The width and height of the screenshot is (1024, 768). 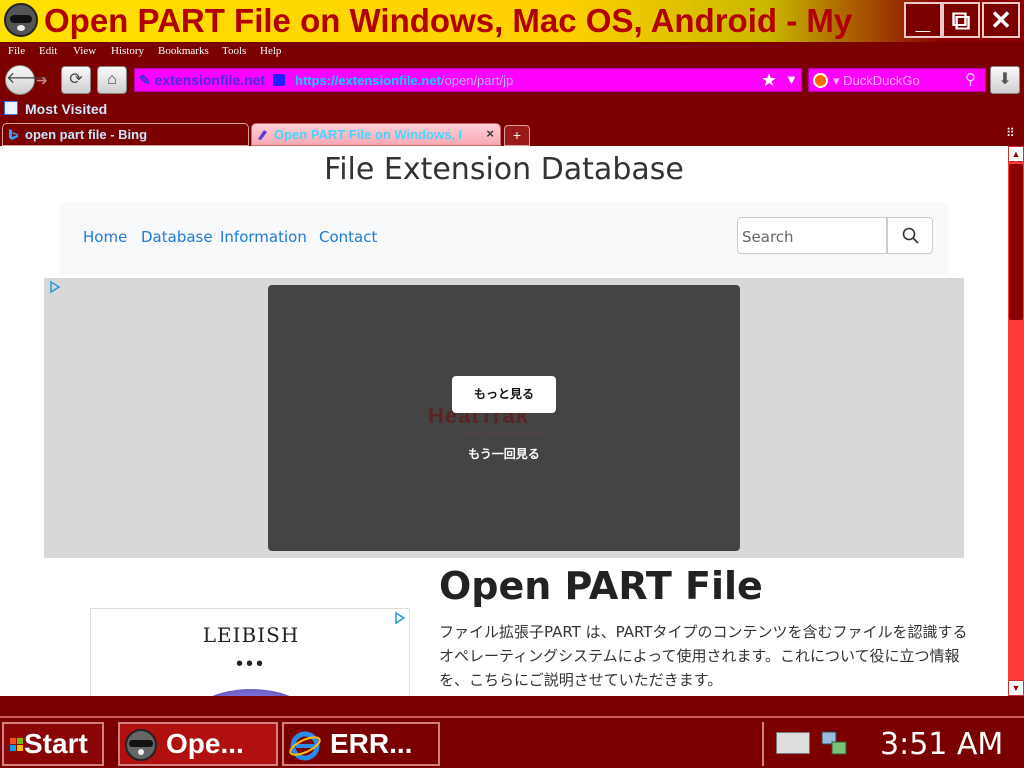 What do you see at coordinates (11, 108) in the screenshot?
I see `bookmark-folder-icon` at bounding box center [11, 108].